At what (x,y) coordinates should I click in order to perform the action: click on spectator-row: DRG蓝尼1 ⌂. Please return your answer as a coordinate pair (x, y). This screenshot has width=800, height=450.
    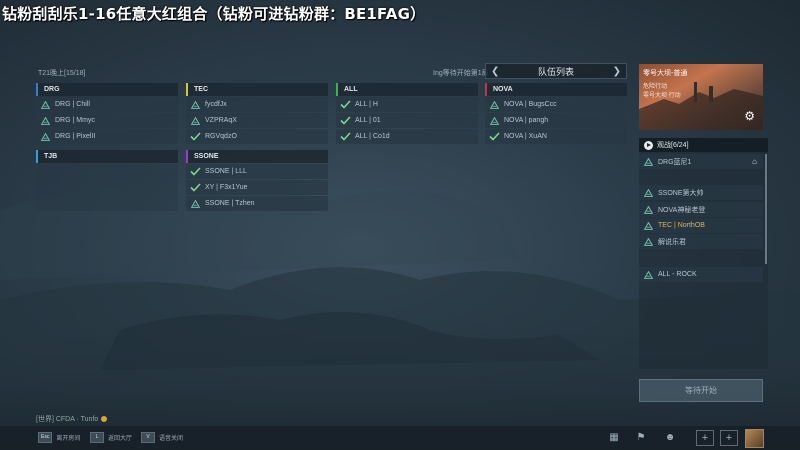
    Looking at the image, I should click on (701, 161).